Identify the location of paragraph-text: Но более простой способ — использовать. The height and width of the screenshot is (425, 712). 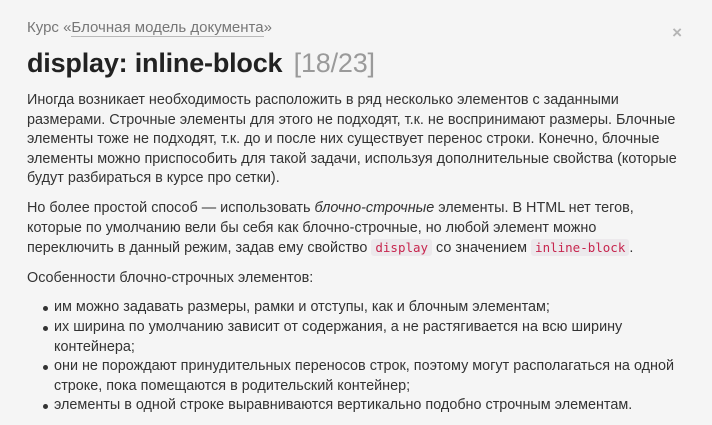
(171, 207).